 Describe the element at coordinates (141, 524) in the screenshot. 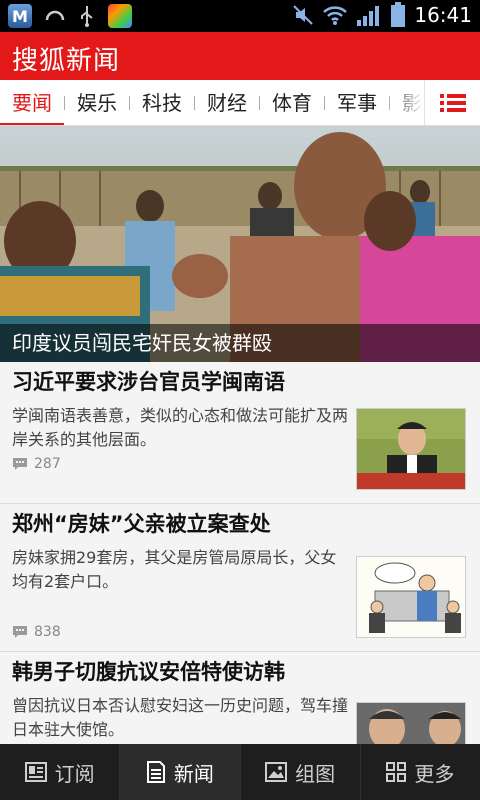

I see `news-title: 郑州“房妹”父亲被立案查处` at that location.